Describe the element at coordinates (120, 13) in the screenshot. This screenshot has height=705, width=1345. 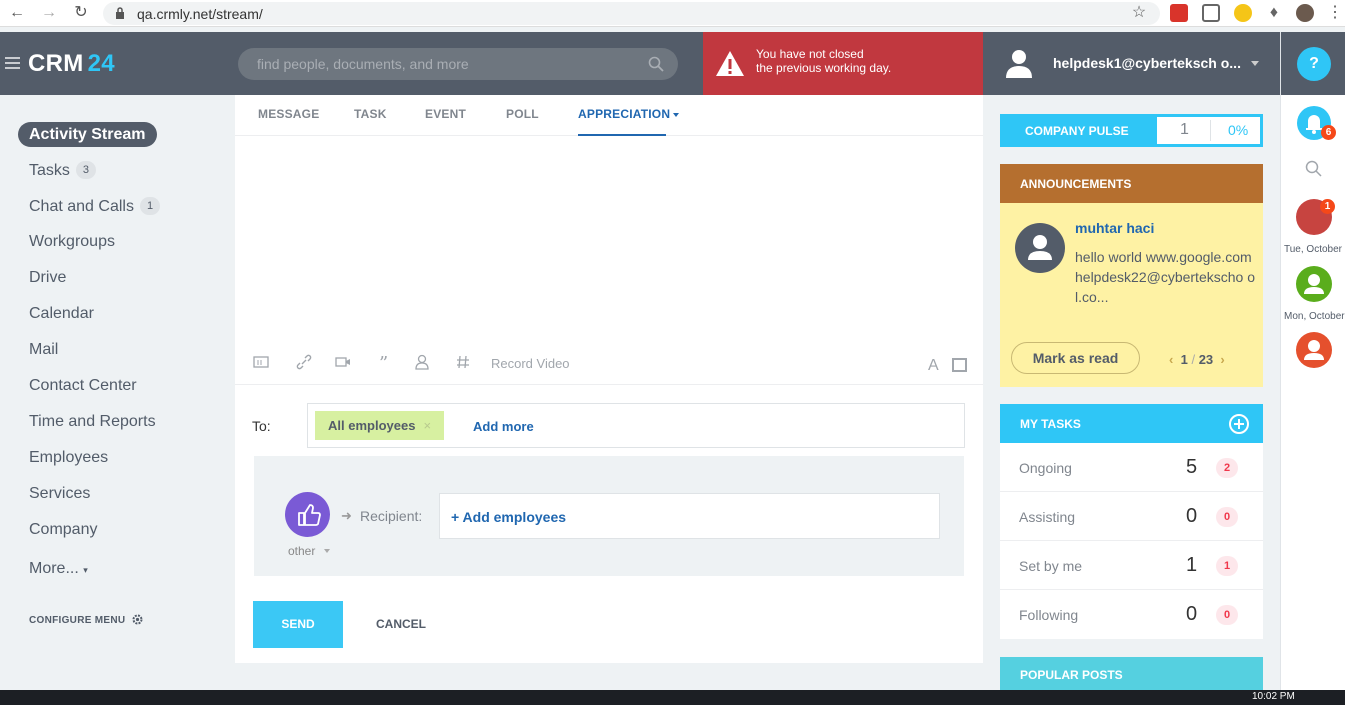
I see `lock-icon` at that location.